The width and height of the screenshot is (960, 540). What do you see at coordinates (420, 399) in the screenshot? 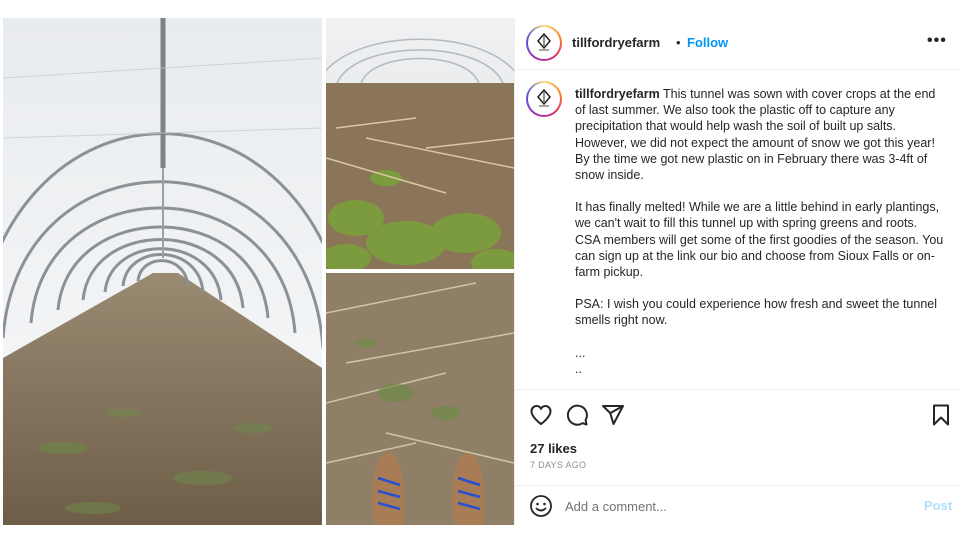
I see `post-photo-soil-boots` at bounding box center [420, 399].